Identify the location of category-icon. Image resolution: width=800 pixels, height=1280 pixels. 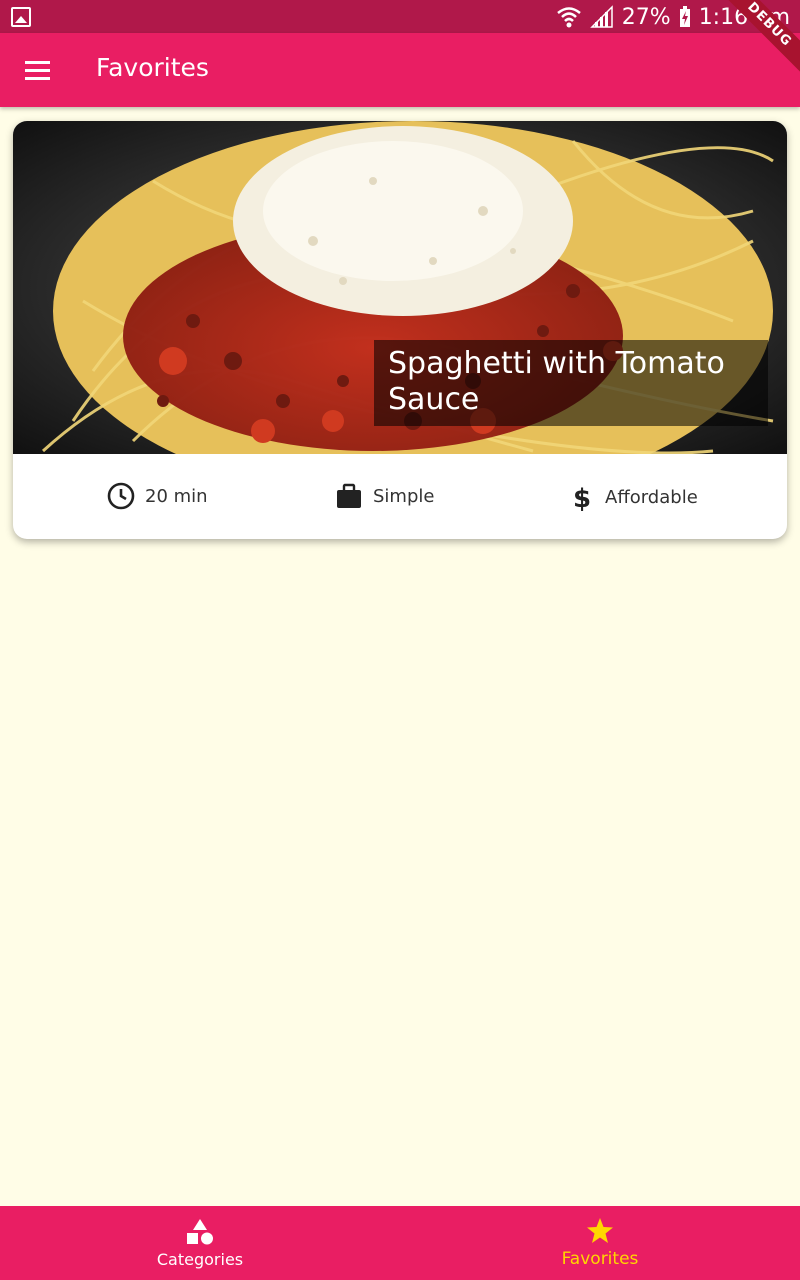
(200, 1231).